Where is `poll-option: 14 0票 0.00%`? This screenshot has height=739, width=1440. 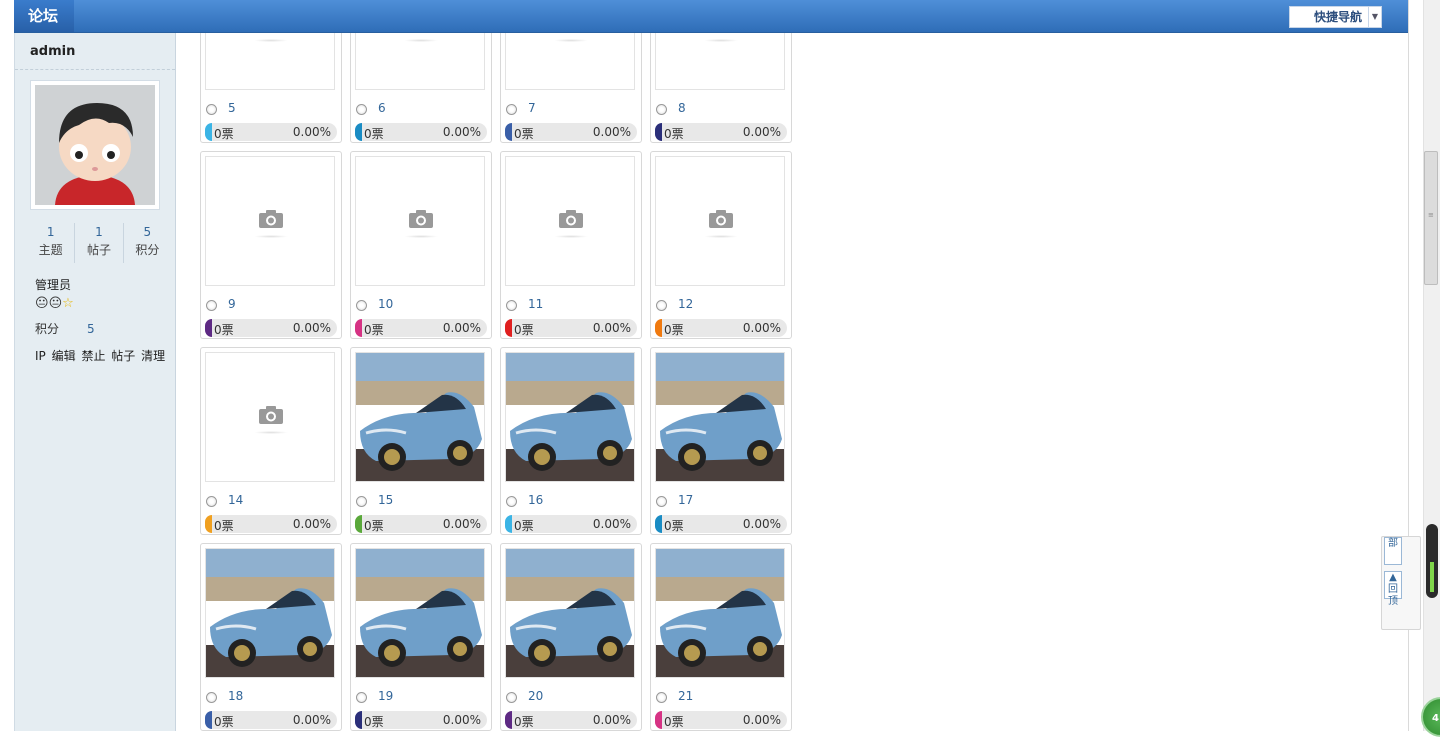
poll-option: 14 0票 0.00% is located at coordinates (271, 441).